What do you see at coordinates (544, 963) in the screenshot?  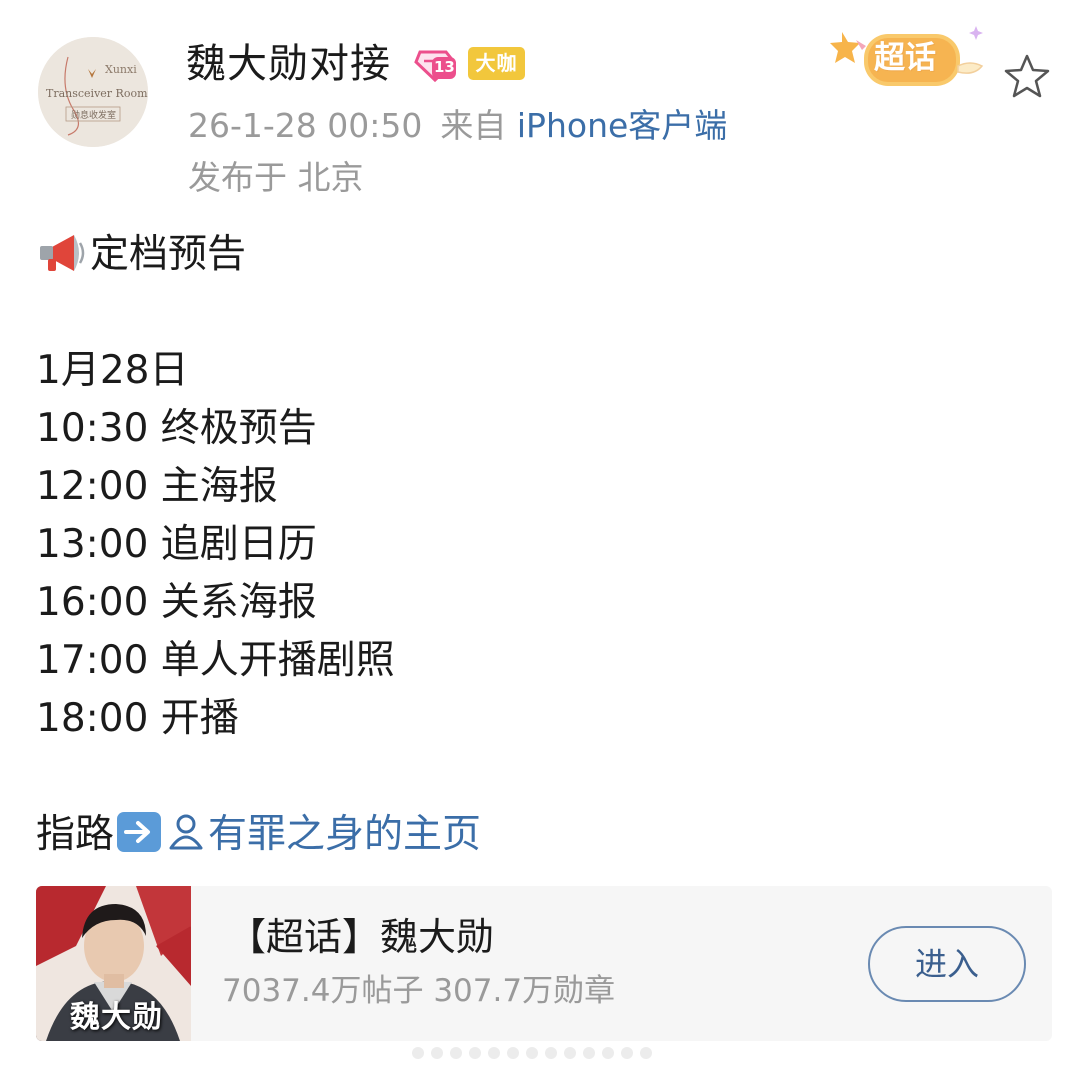 I see `supertopic-card: 魏大勋 【超话】魏大勋 7037.4万帖子 307.7万勋章 进入` at bounding box center [544, 963].